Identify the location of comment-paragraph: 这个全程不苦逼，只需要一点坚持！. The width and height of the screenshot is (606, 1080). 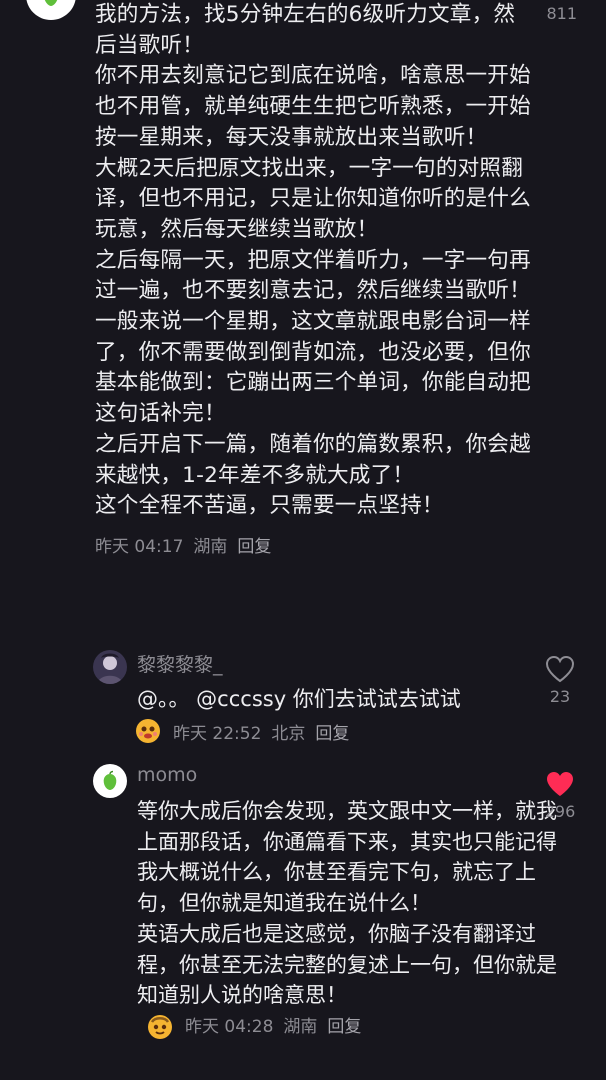
(269, 506).